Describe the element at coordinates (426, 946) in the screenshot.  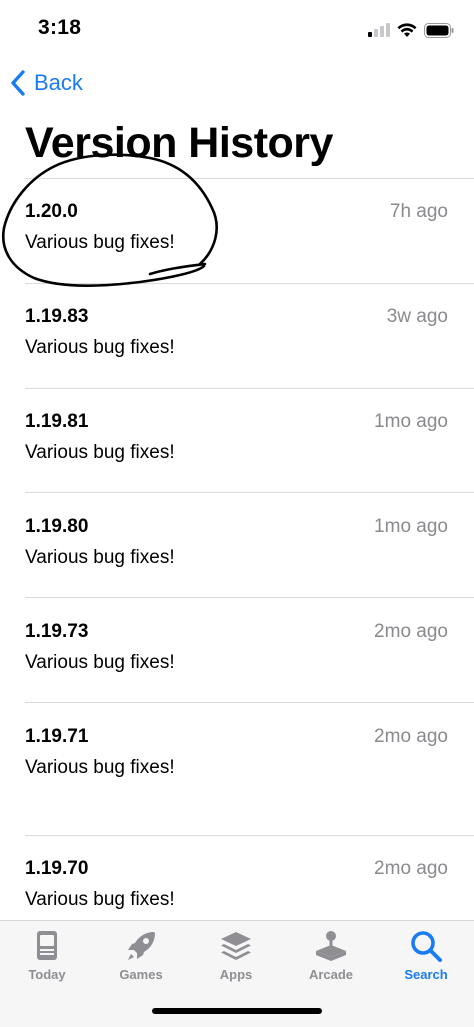
I see `search-icon` at that location.